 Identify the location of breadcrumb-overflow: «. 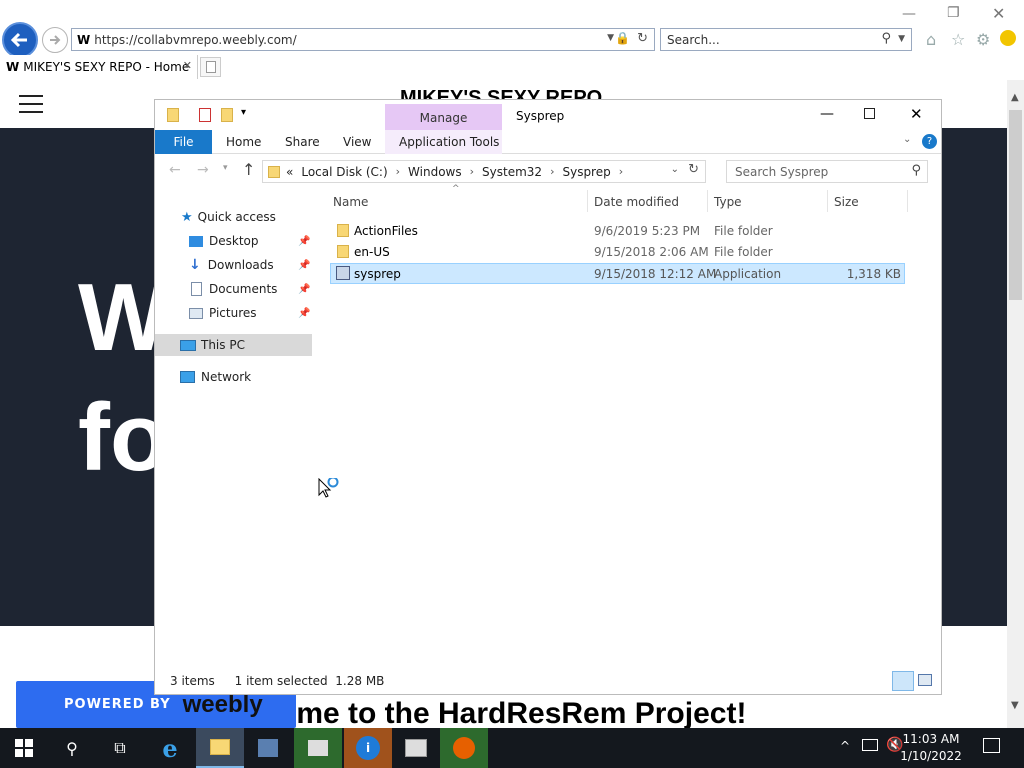
(289, 172).